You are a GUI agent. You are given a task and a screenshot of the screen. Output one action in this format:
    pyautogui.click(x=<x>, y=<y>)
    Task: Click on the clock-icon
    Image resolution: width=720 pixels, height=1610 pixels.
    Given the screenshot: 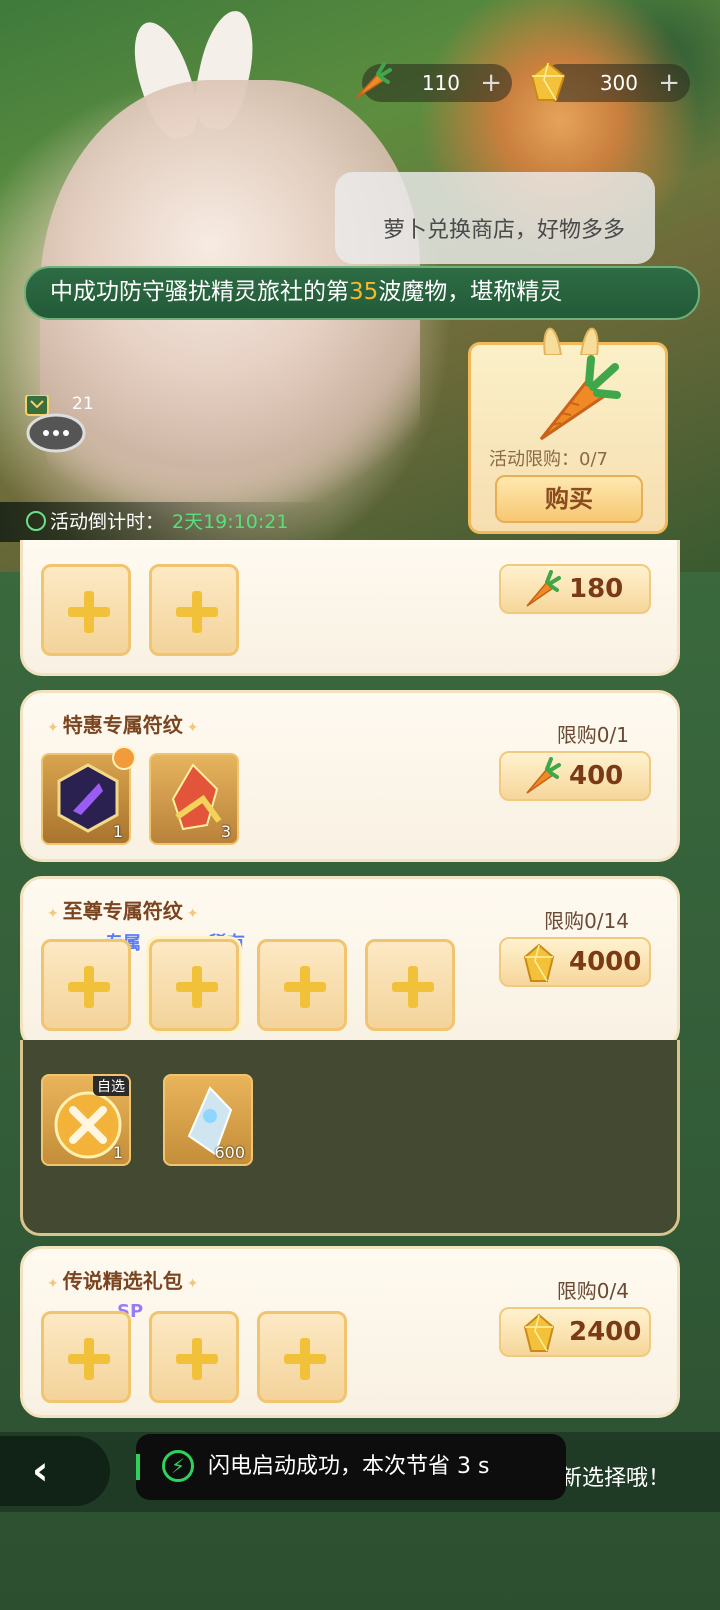 What is the action you would take?
    pyautogui.click(x=36, y=521)
    